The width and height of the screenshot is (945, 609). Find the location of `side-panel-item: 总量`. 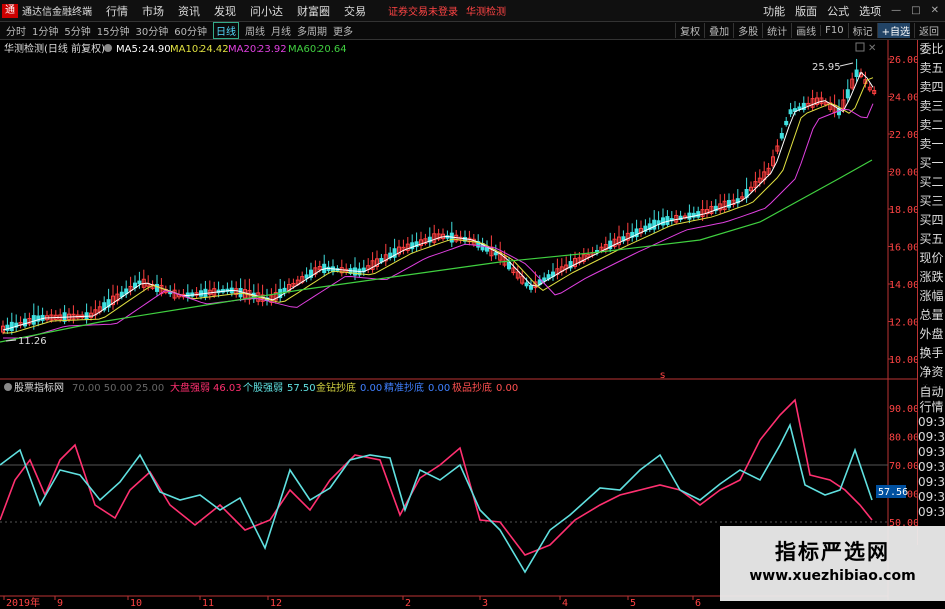

side-panel-item: 总量 is located at coordinates (931, 315).